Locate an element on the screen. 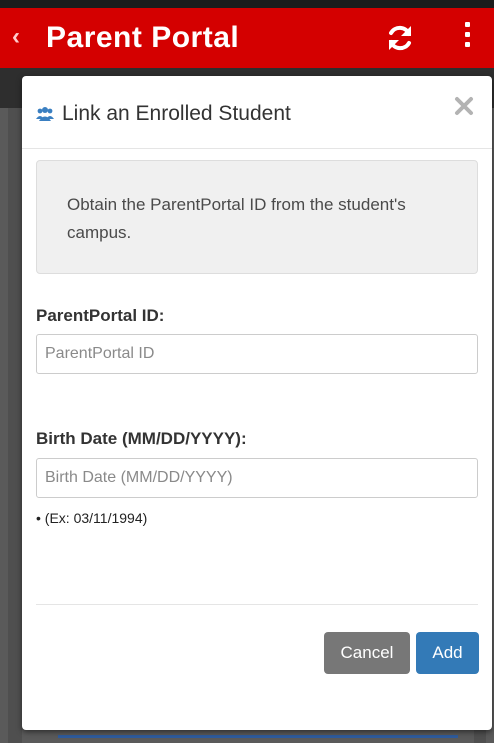 The height and width of the screenshot is (743, 494). modal-header: Link an Enrolled Student is located at coordinates (257, 112).